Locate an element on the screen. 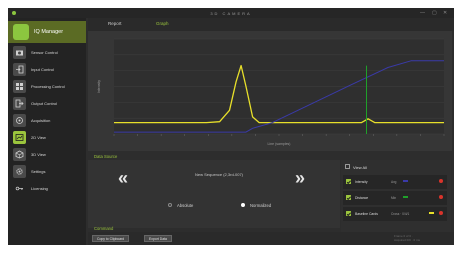 The width and height of the screenshot is (476, 256). minimize-button: — is located at coordinates (422, 13).